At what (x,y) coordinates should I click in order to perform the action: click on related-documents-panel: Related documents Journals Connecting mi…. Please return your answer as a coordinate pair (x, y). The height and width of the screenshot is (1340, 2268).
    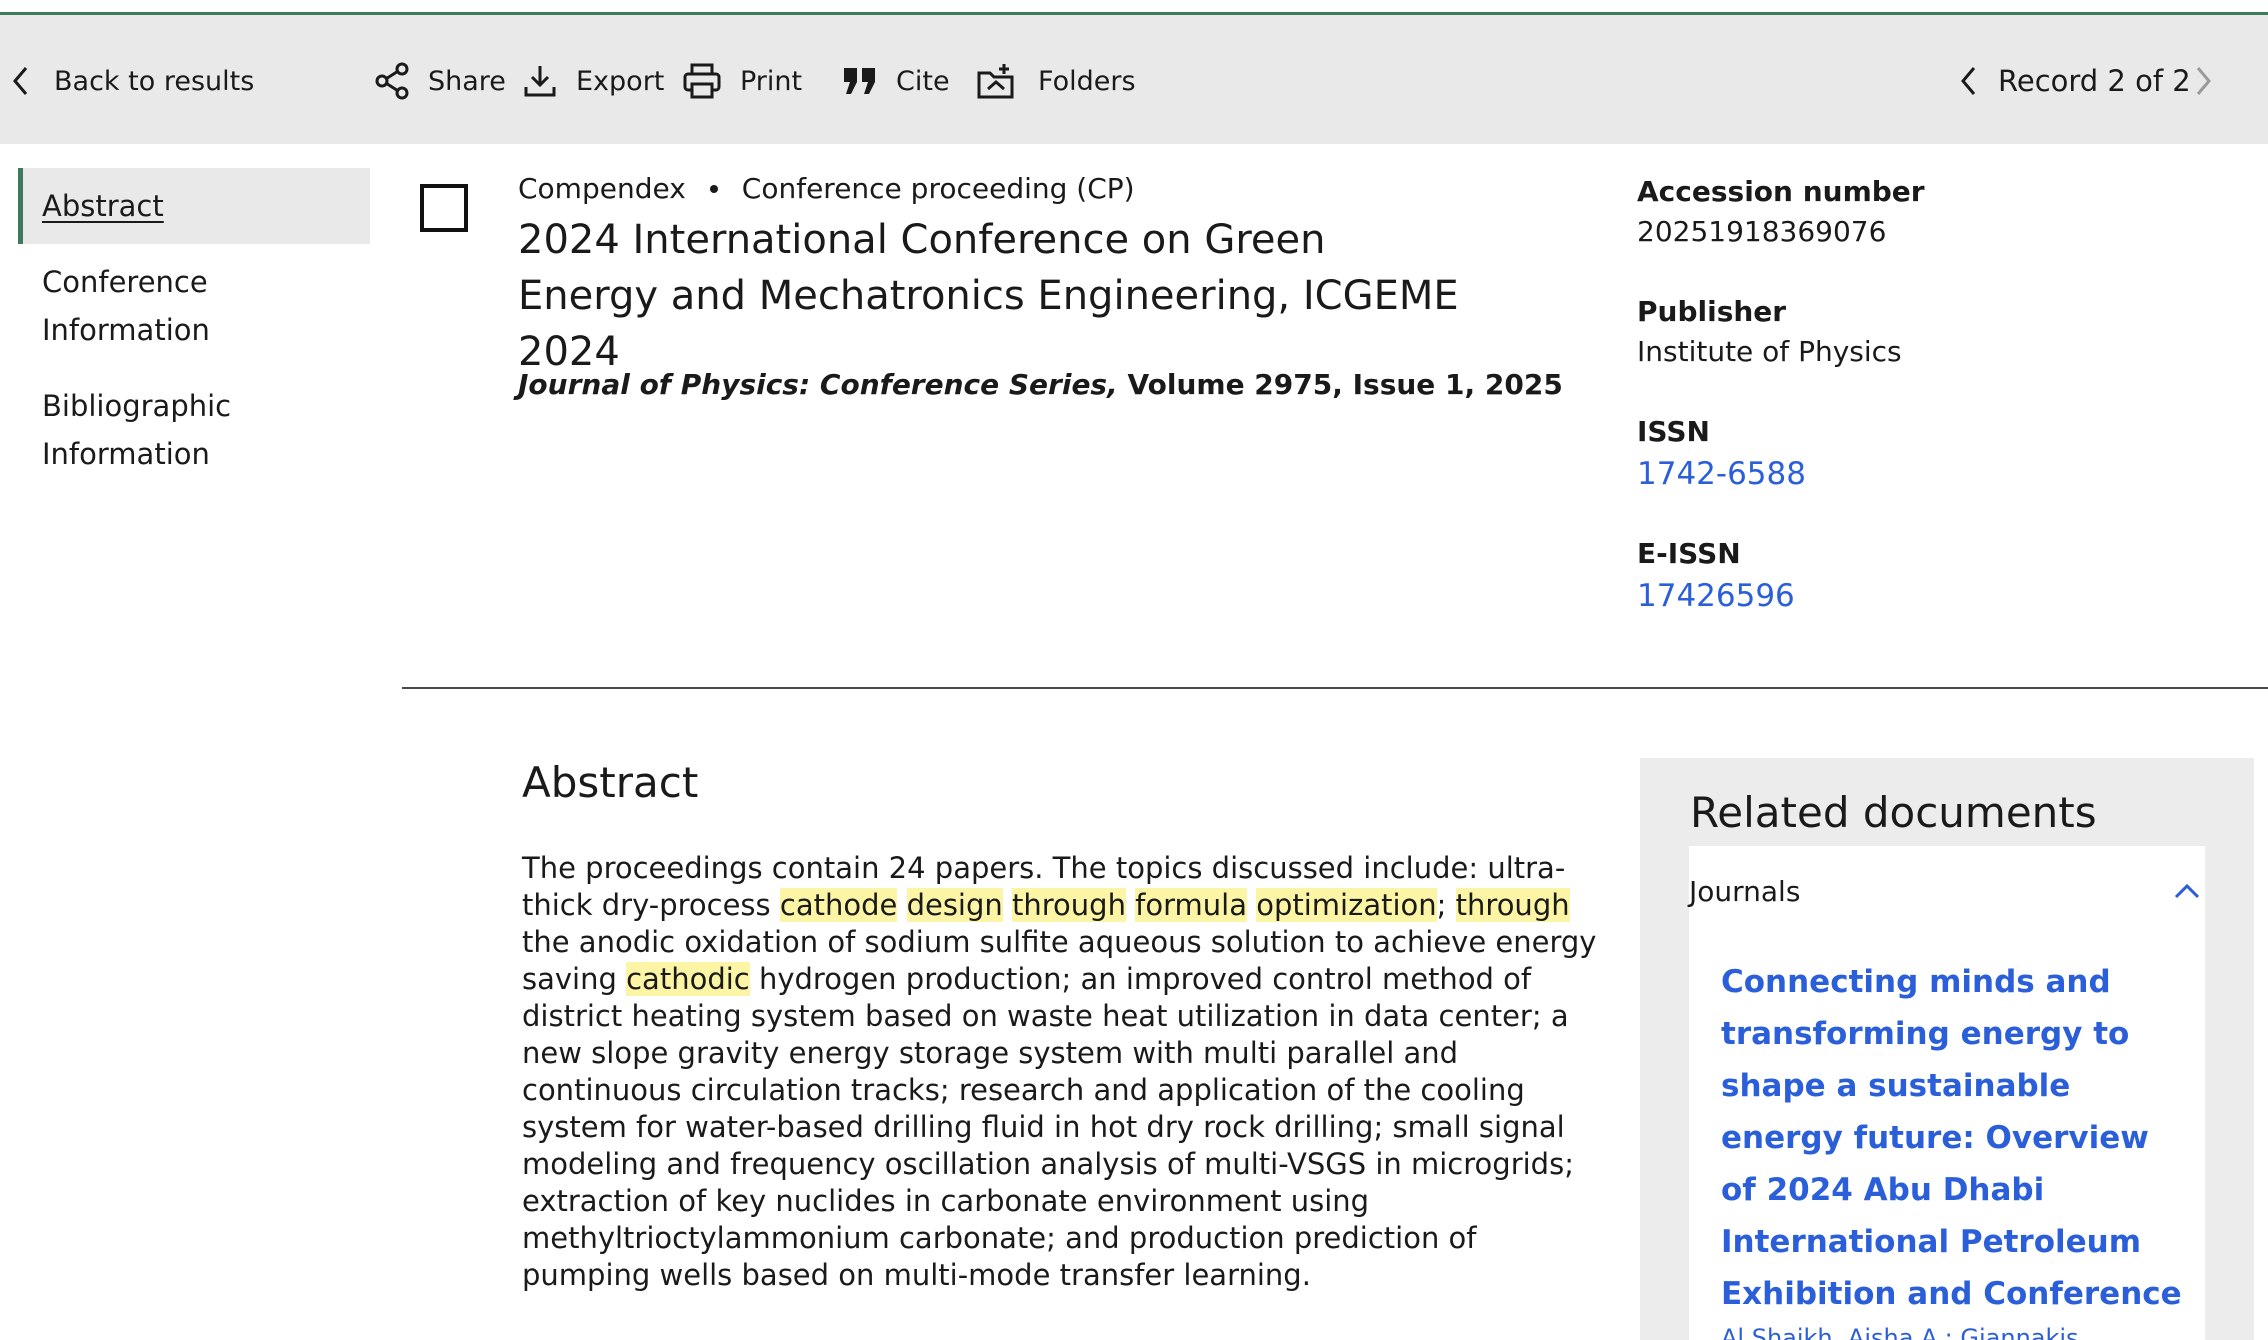
    Looking at the image, I should click on (1947, 1049).